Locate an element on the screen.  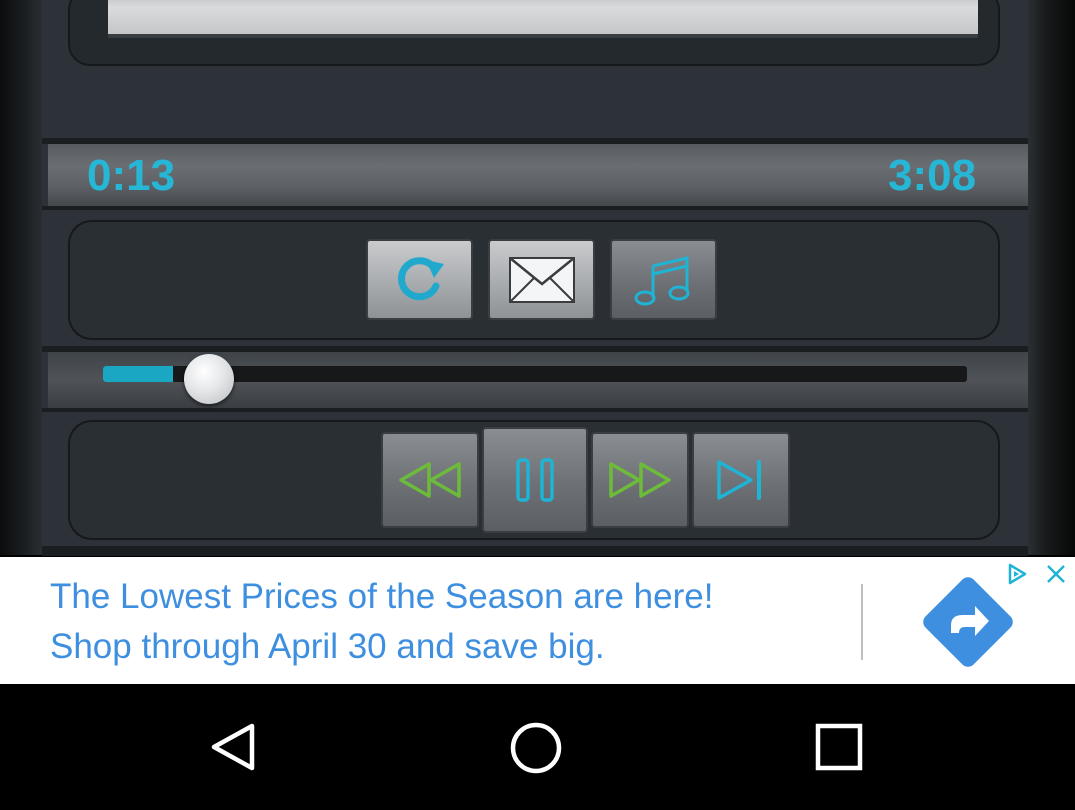
rewind-icon is located at coordinates (430, 480).